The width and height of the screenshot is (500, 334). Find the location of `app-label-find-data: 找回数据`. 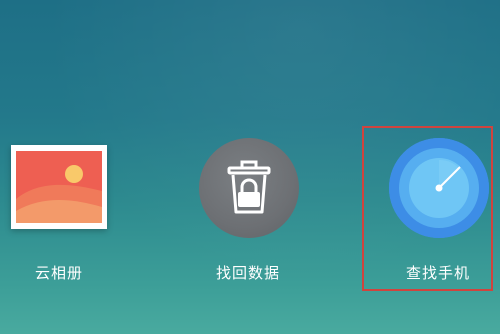

app-label-find-data: 找回数据 is located at coordinates (247, 273).